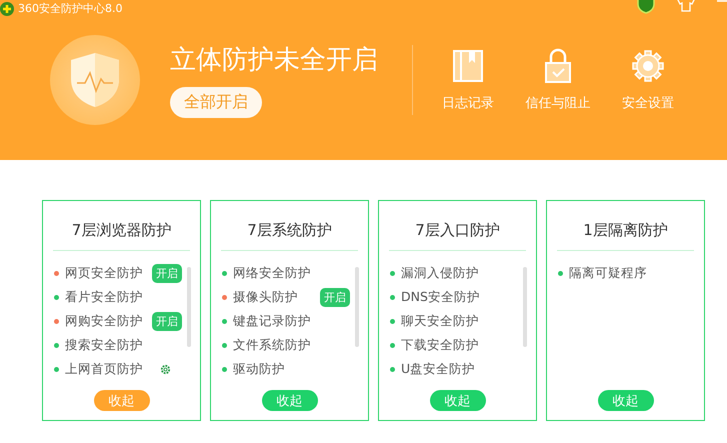 The height and width of the screenshot is (443, 727). I want to click on trust-tool-button: 信任与阻止, so click(558, 80).